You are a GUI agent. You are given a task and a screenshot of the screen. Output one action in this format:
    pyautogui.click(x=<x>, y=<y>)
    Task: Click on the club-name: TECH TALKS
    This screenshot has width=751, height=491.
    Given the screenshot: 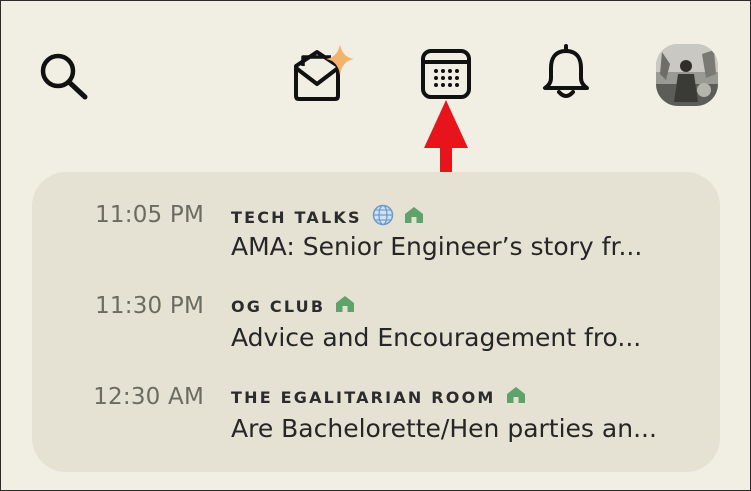 What is the action you would take?
    pyautogui.click(x=327, y=217)
    